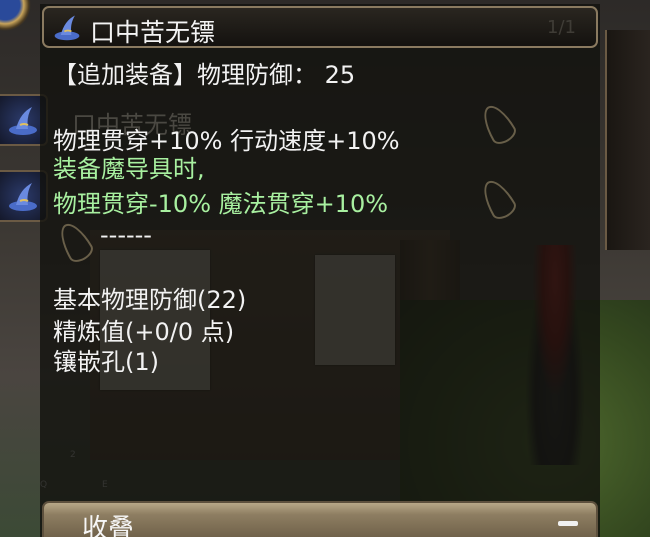 The width and height of the screenshot is (650, 537). I want to click on stat-line: 精炼值(+0/0 点), so click(144, 332).